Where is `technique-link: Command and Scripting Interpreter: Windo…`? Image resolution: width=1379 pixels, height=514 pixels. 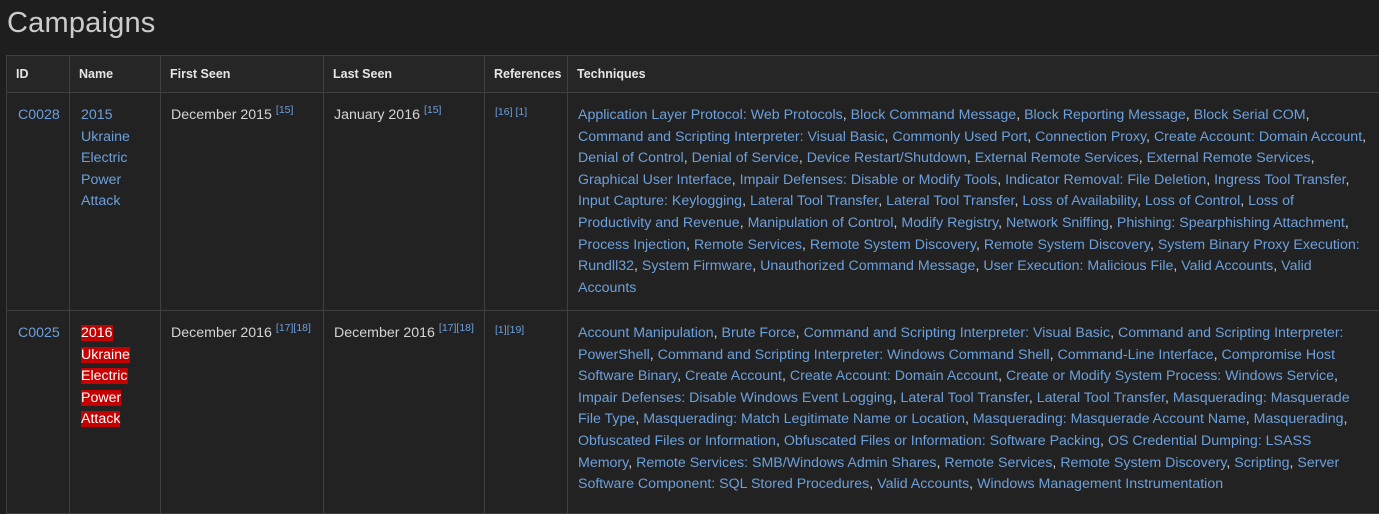 technique-link: Command and Scripting Interpreter: Windo… is located at coordinates (854, 355).